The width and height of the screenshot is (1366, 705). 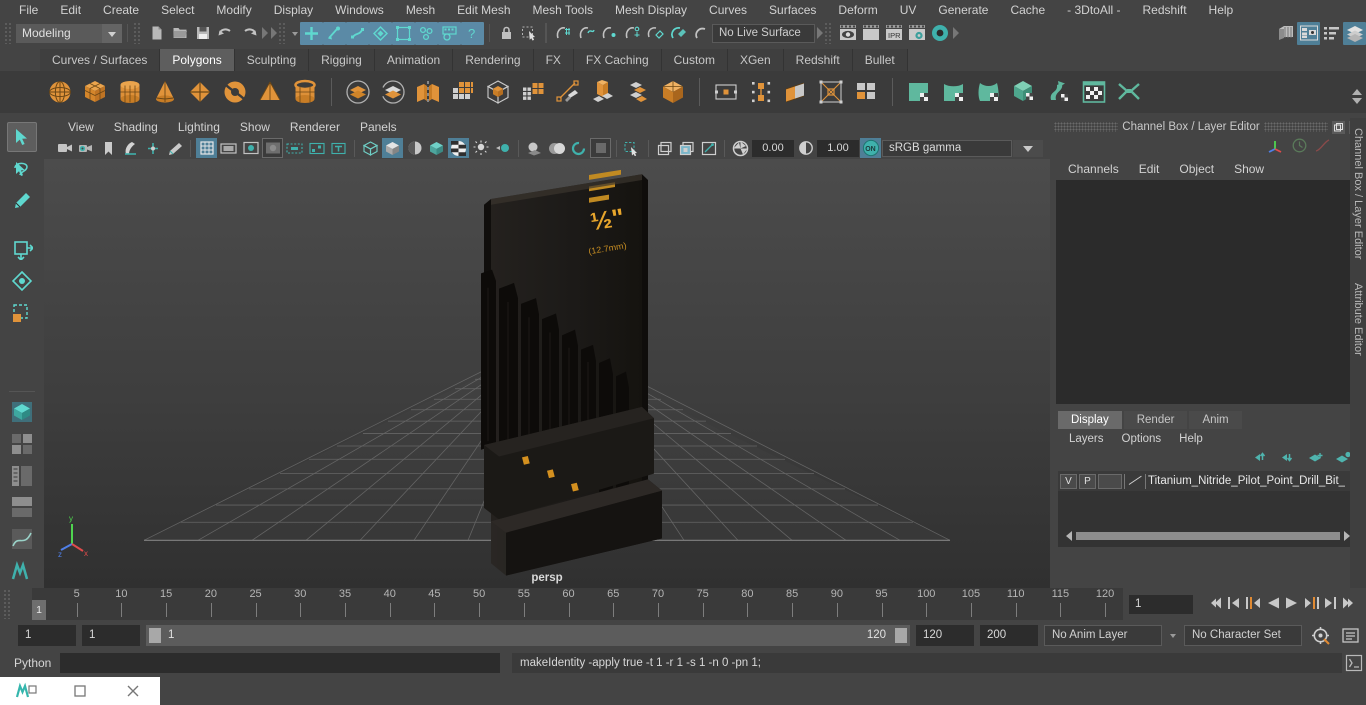 What do you see at coordinates (694, 60) in the screenshot?
I see `shelf-tab-custom: Custom` at bounding box center [694, 60].